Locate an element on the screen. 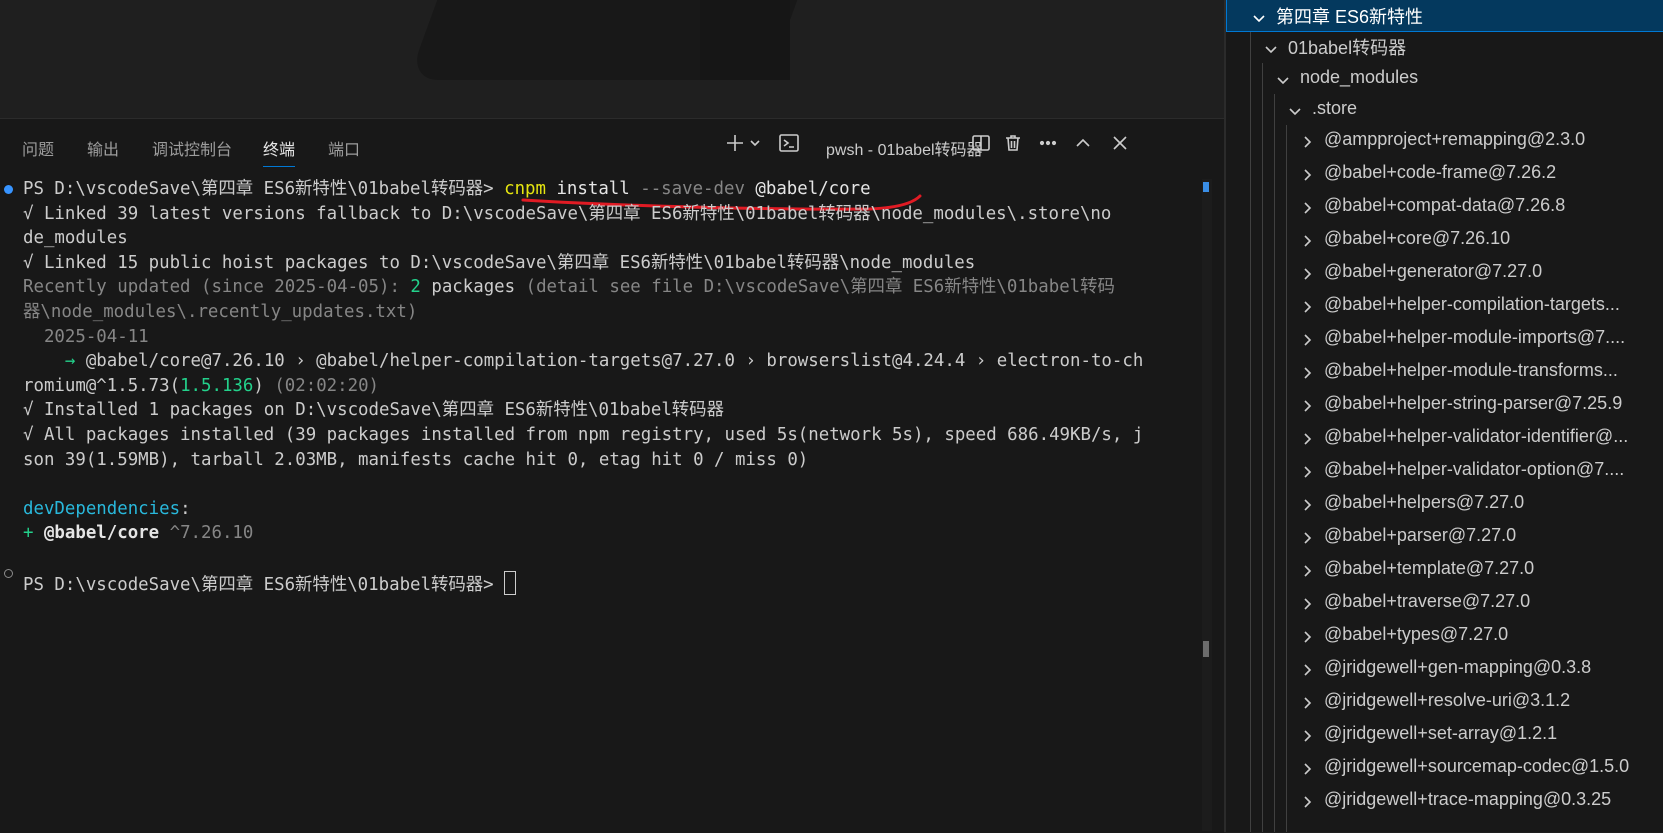 Image resolution: width=1663 pixels, height=833 pixels. paren-close: ) is located at coordinates (258, 385).